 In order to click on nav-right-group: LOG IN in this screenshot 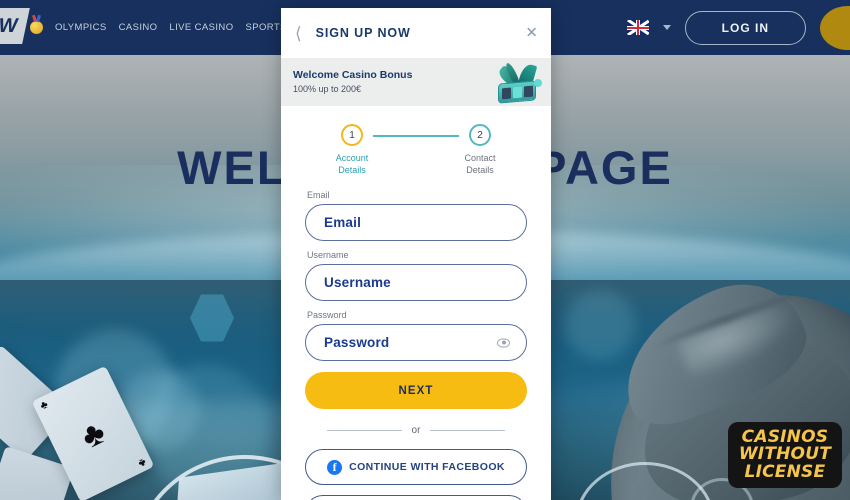, I will do `click(738, 27)`.